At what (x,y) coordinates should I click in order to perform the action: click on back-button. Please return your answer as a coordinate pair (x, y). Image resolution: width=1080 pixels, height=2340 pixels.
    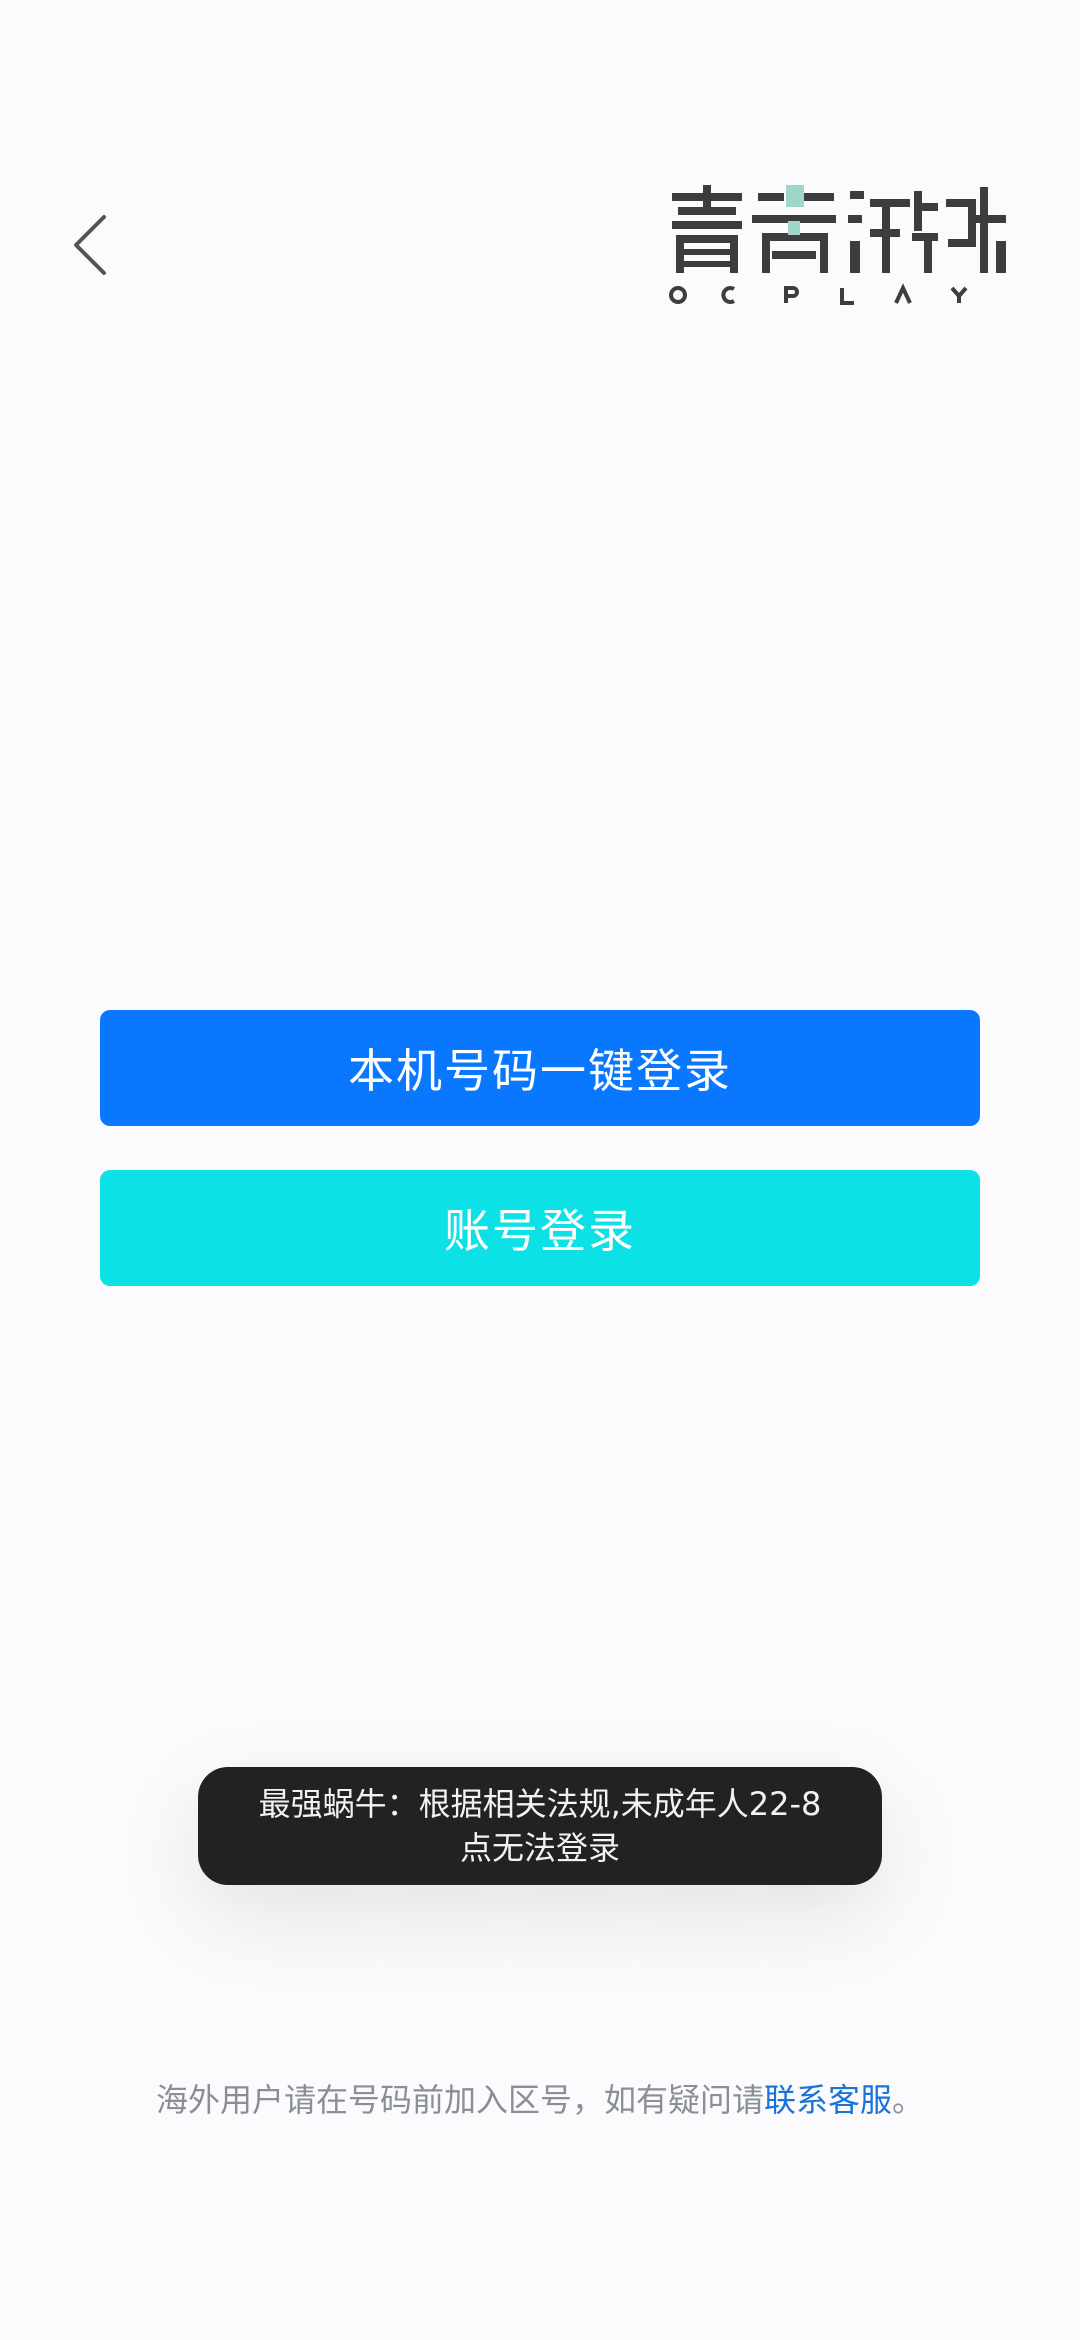
    Looking at the image, I should click on (90, 245).